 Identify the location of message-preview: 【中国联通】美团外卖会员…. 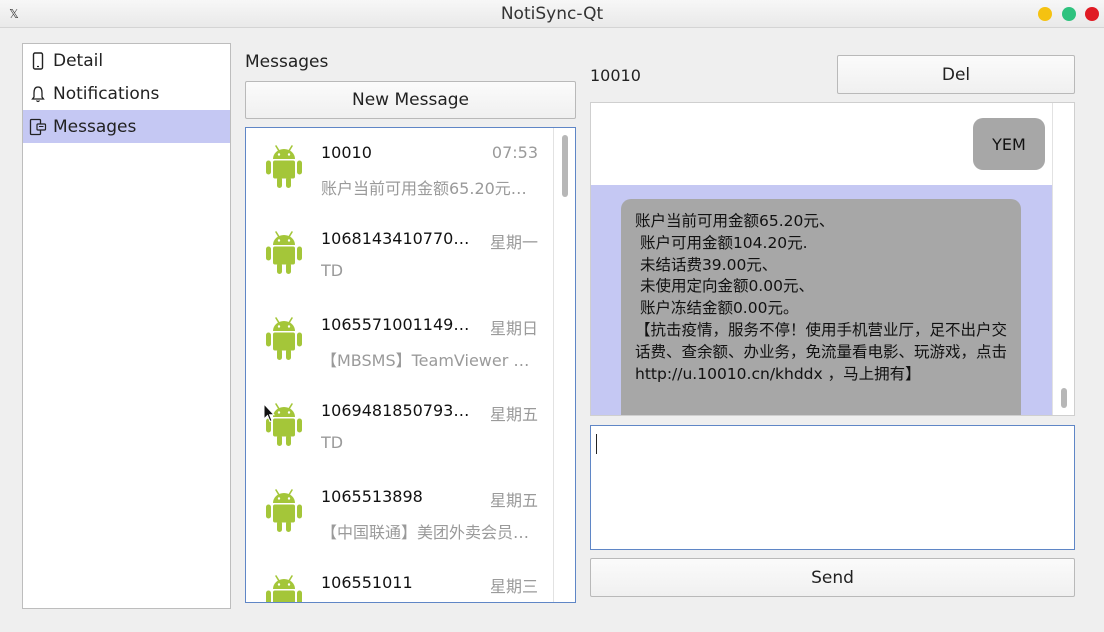
(425, 532).